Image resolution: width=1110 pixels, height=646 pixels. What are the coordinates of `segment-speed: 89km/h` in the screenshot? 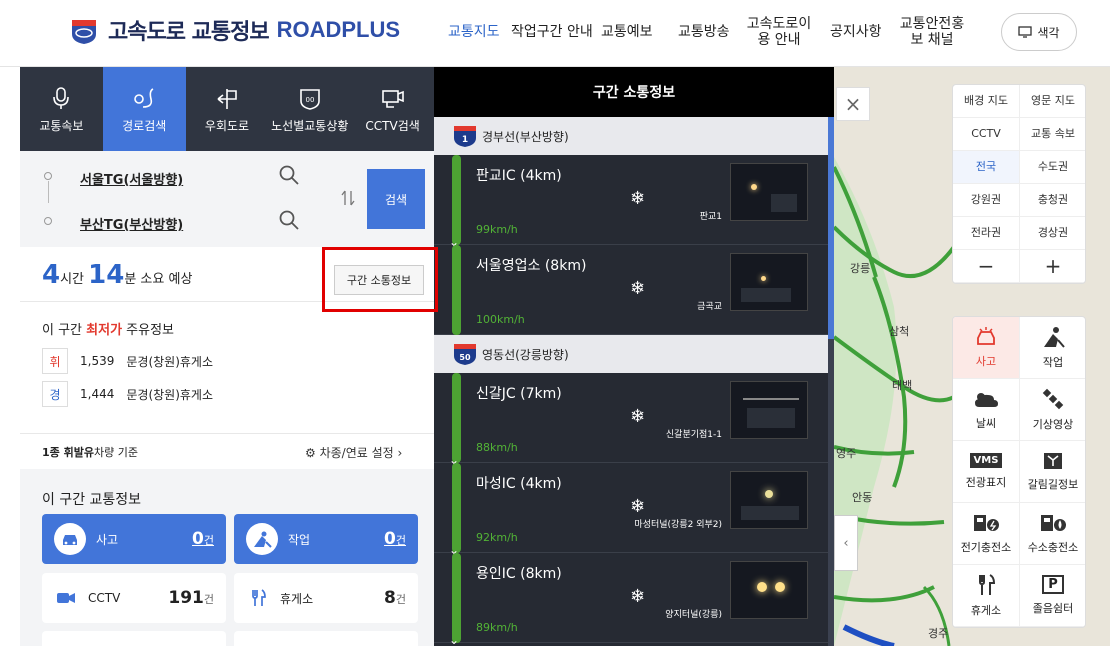 It's located at (497, 627).